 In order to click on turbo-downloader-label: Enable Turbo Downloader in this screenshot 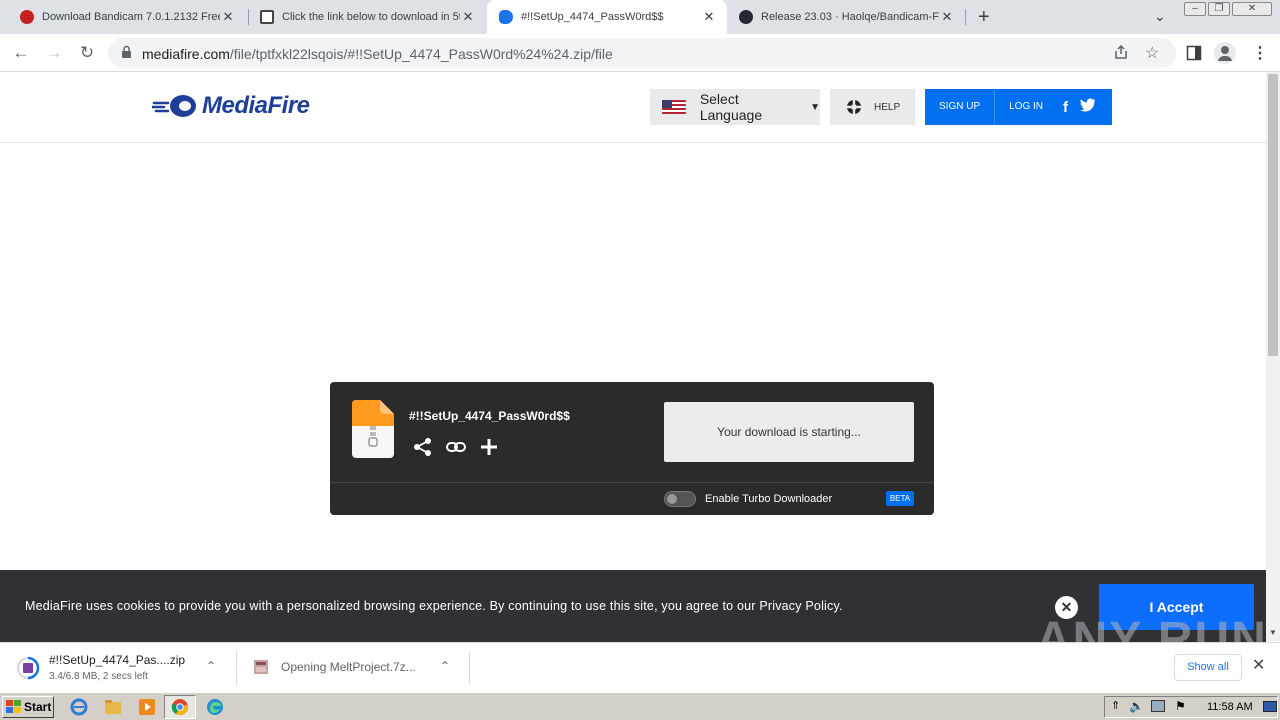, I will do `click(769, 499)`.